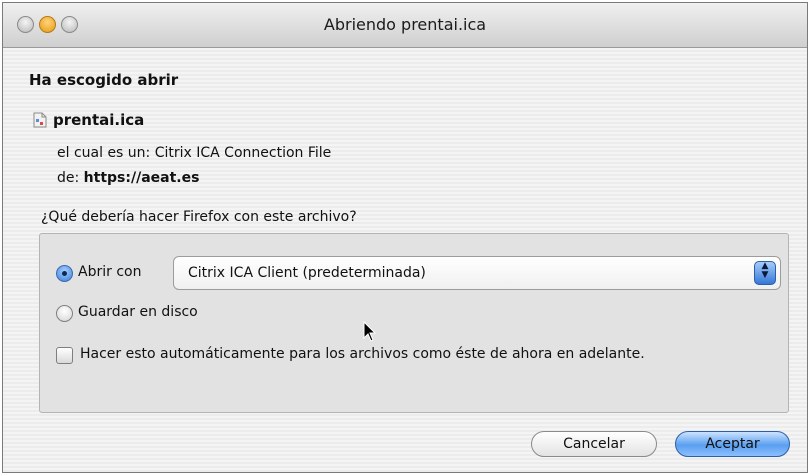  Describe the element at coordinates (104, 80) in the screenshot. I see `dialog-heading: Ha escogido abrir` at that location.